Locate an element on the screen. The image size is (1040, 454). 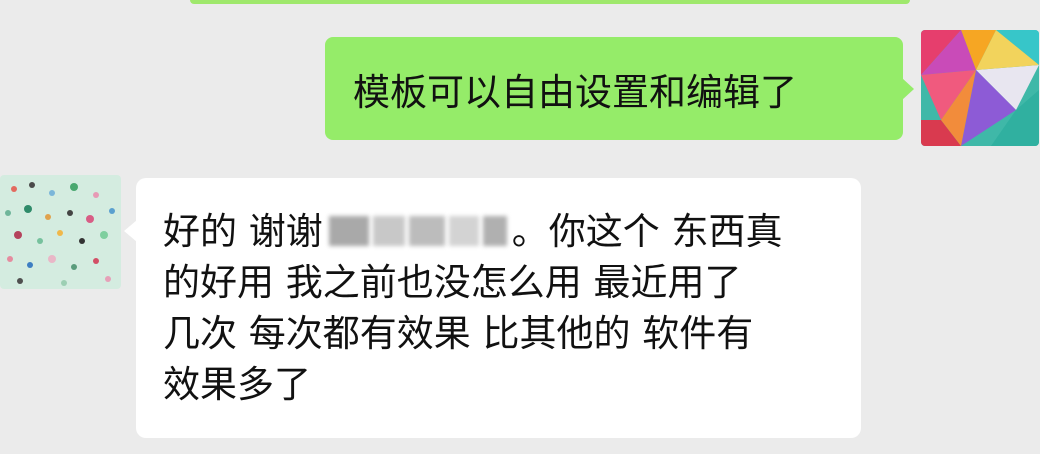
incoming-message-line: 好的 谢谢 。你这个 东西真 is located at coordinates (499, 231).